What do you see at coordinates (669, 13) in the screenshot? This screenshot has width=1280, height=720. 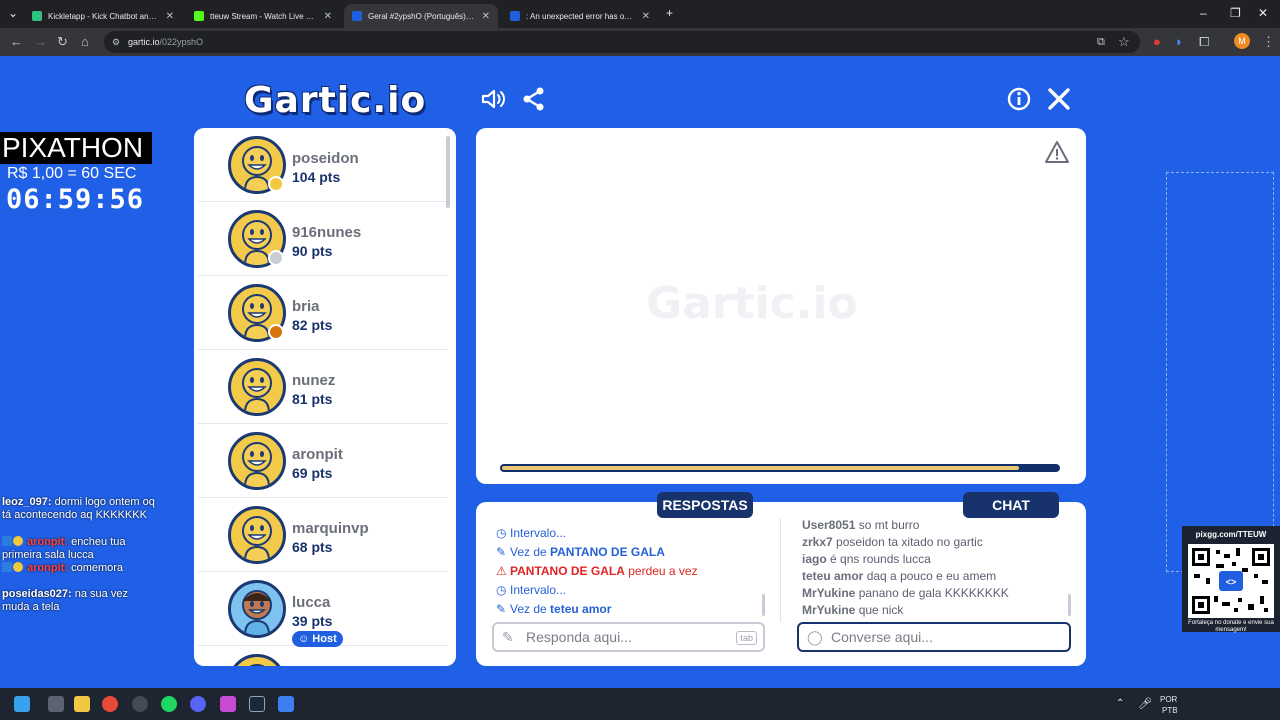 I see `new-tab-button: +` at bounding box center [669, 13].